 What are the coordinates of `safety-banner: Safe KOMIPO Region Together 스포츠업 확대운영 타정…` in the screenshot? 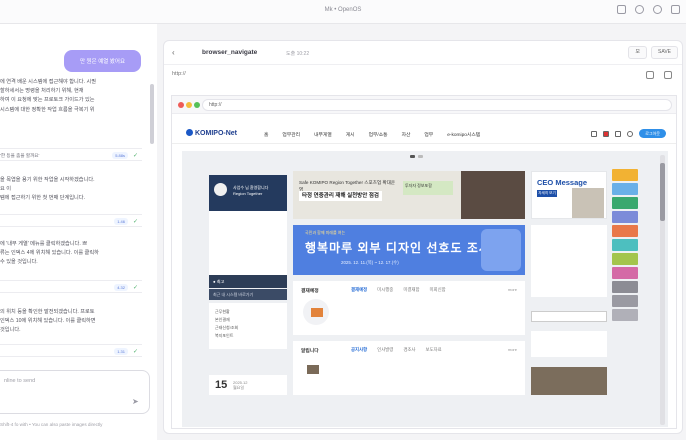 It's located at (409, 195).